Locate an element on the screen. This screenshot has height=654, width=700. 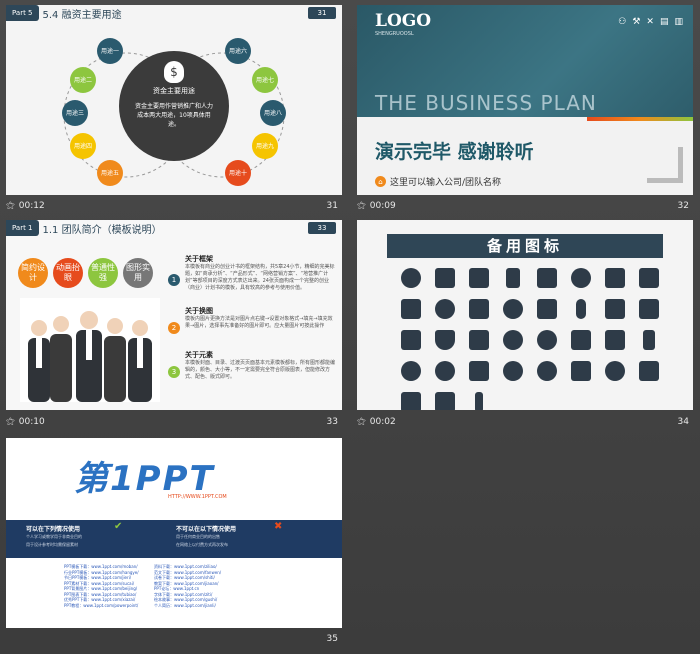
cover-banner: LOGO SHENGRUOOSL ⚇ ⚒ ✕ ▤ ▥ THE BUSINESS PLAN is located at coordinates (525, 61).